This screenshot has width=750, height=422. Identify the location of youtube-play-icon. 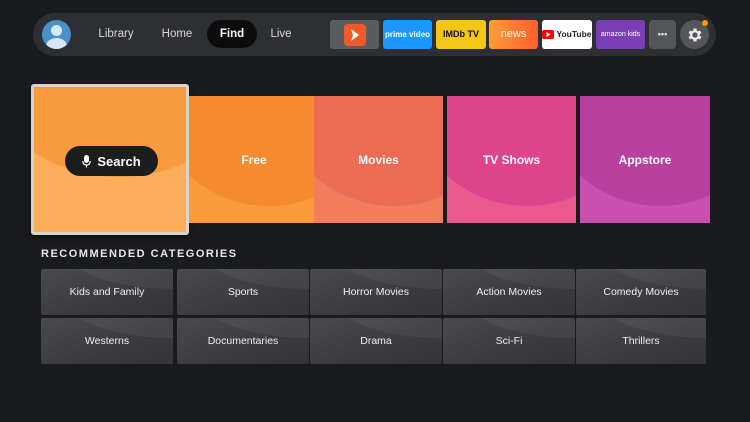
(548, 34).